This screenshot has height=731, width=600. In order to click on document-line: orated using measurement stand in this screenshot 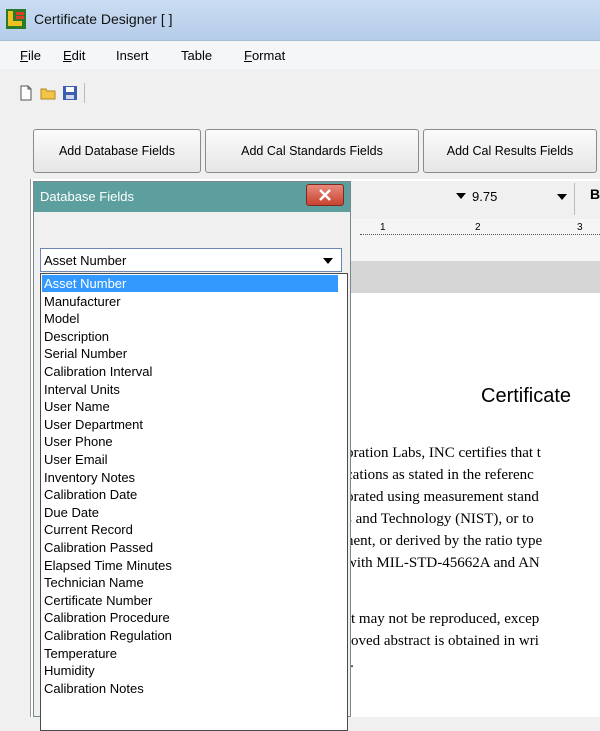, I will do `click(442, 497)`.